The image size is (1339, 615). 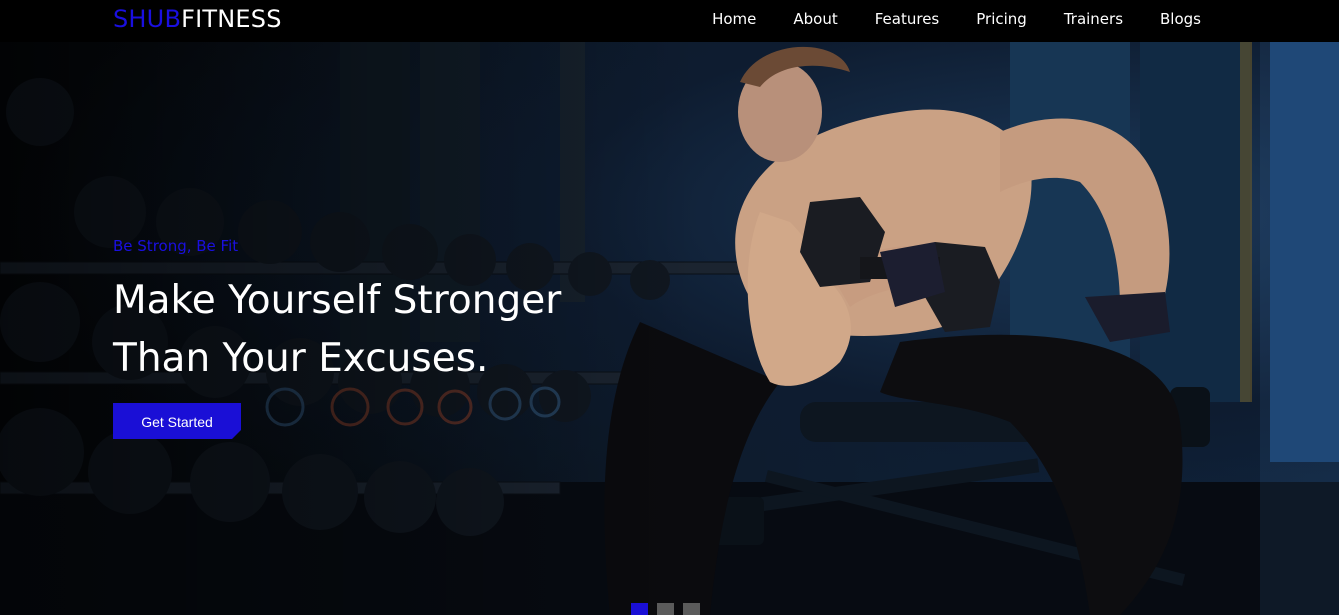 I want to click on nav-link-trainers: Trainers, so click(x=1093, y=19).